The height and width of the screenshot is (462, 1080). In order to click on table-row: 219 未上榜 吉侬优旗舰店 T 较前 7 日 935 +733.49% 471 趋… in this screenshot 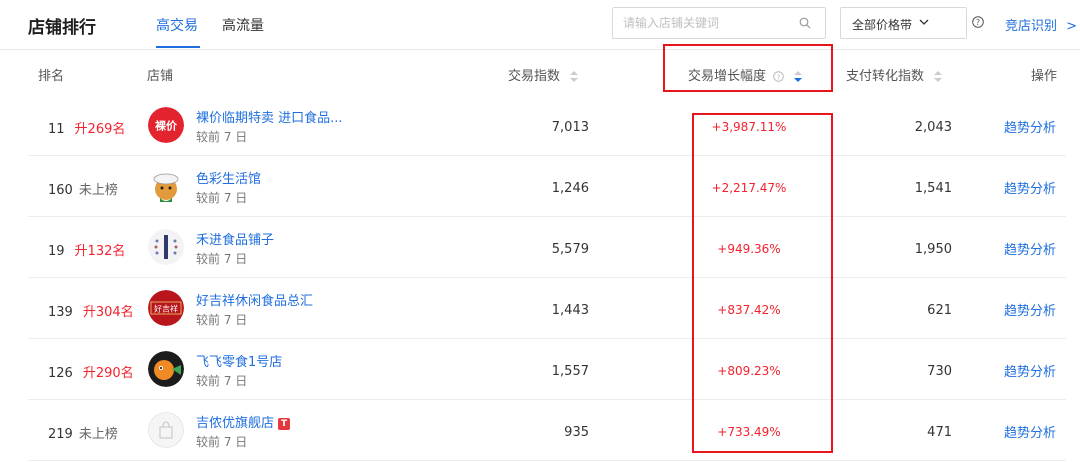, I will do `click(547, 430)`.